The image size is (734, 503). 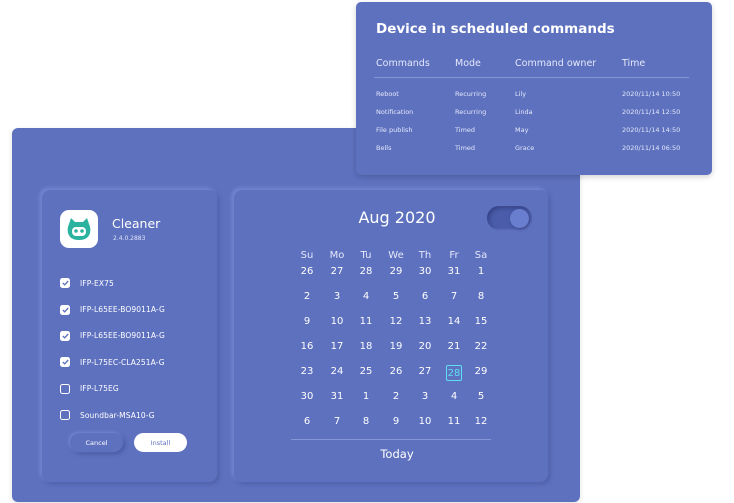 I want to click on calendar-day: 28, so click(x=366, y=271).